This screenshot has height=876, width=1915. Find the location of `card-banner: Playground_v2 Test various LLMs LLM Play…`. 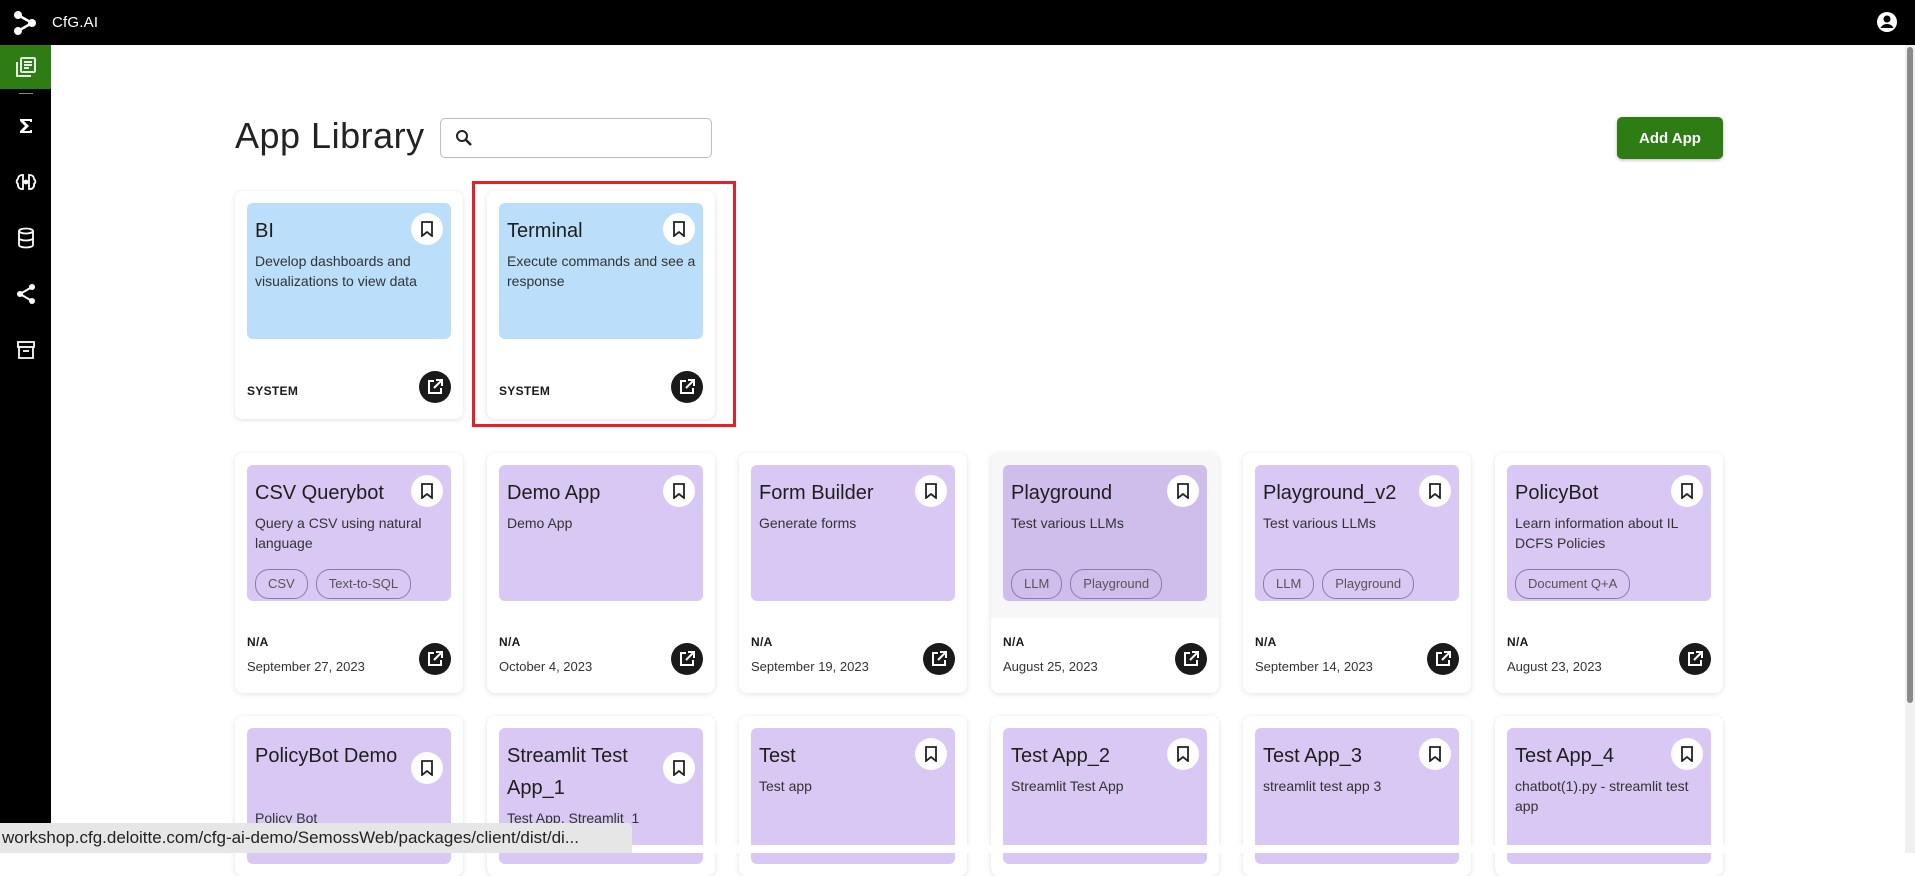

card-banner: Playground_v2 Test various LLMs LLM Play… is located at coordinates (1357, 533).